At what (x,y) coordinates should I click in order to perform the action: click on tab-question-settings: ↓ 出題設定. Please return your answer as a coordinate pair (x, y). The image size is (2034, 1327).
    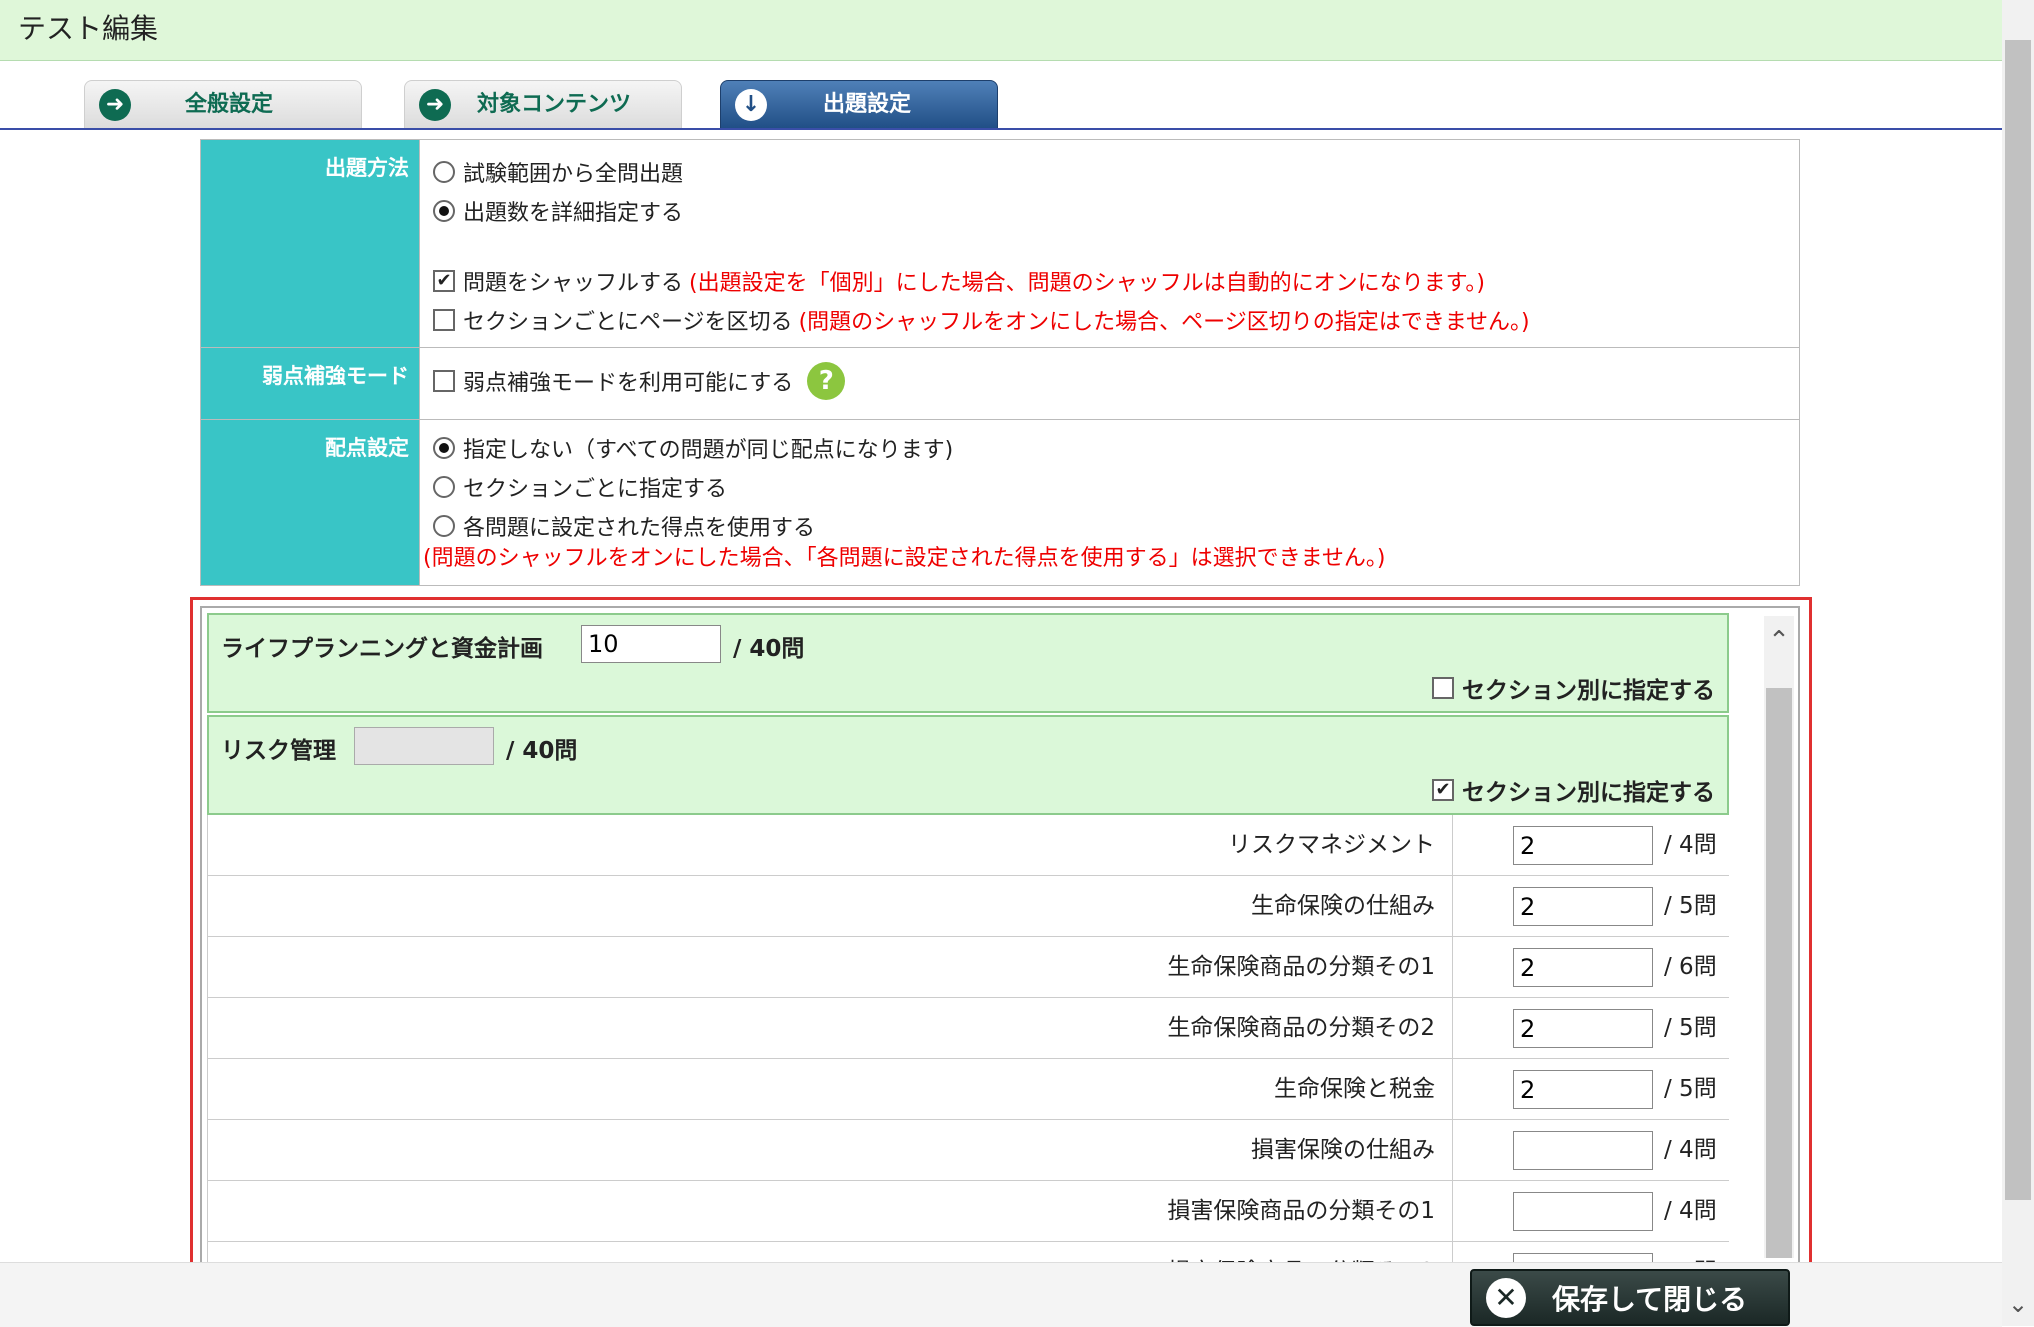
    Looking at the image, I should click on (859, 104).